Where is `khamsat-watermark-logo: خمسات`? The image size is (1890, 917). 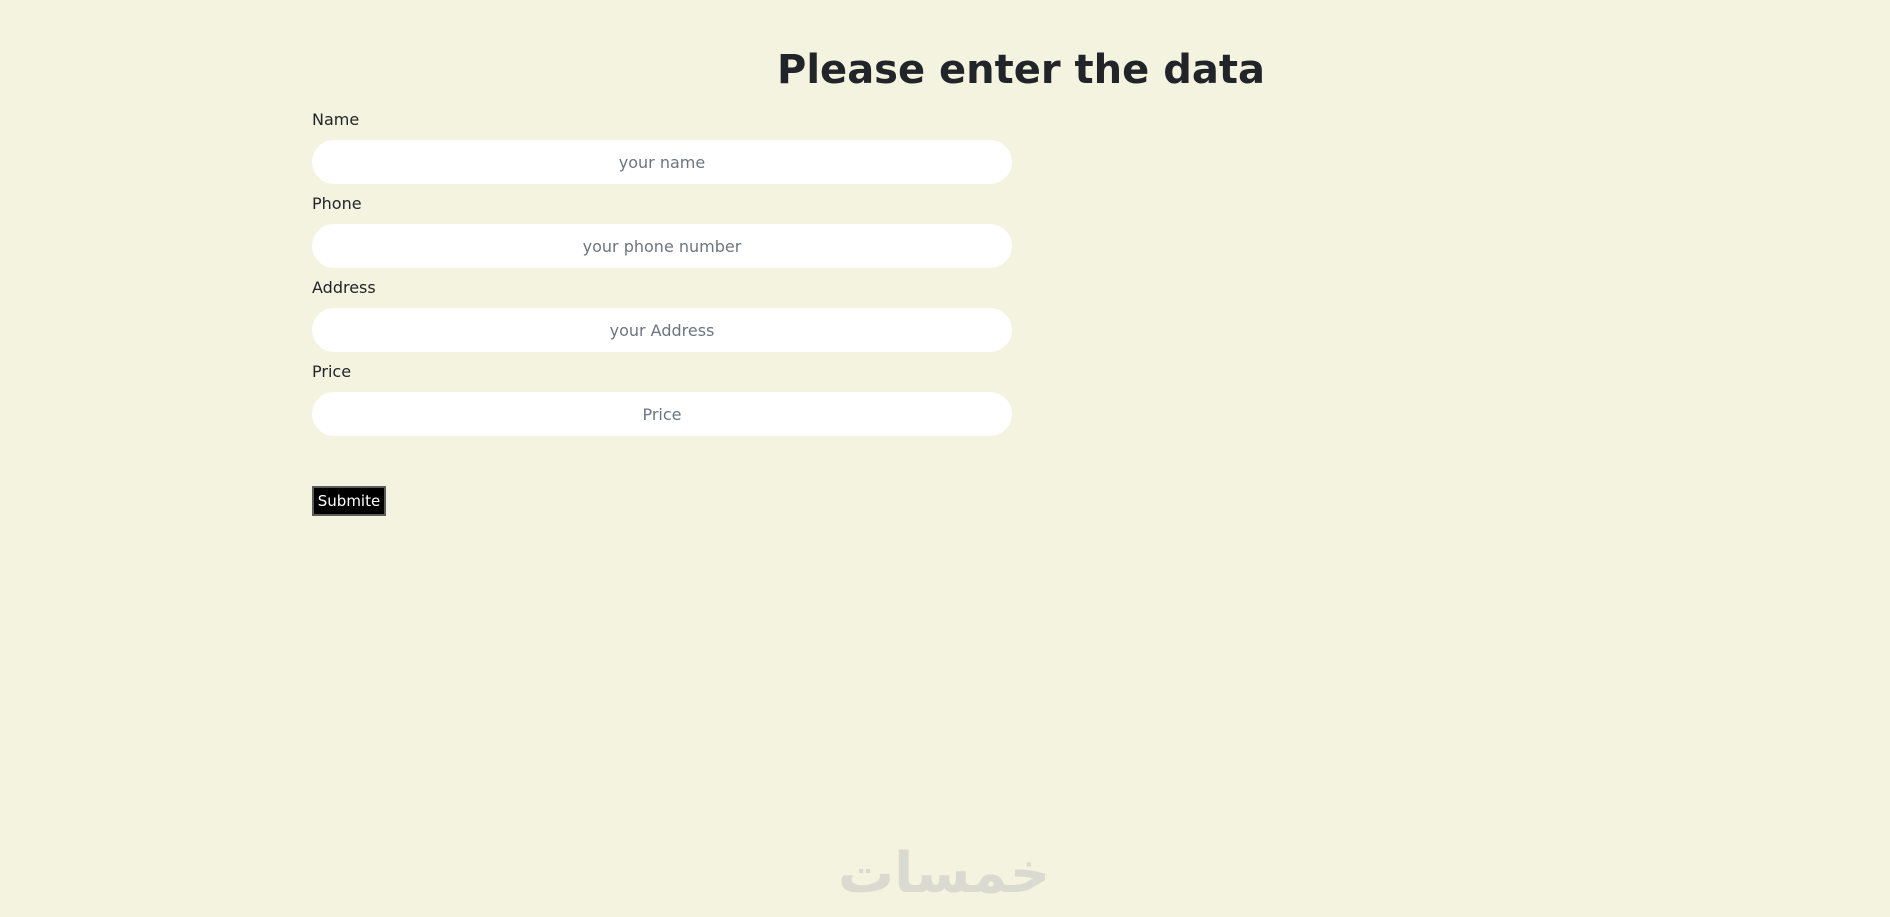
khamsat-watermark-logo: خمسات is located at coordinates (944, 873).